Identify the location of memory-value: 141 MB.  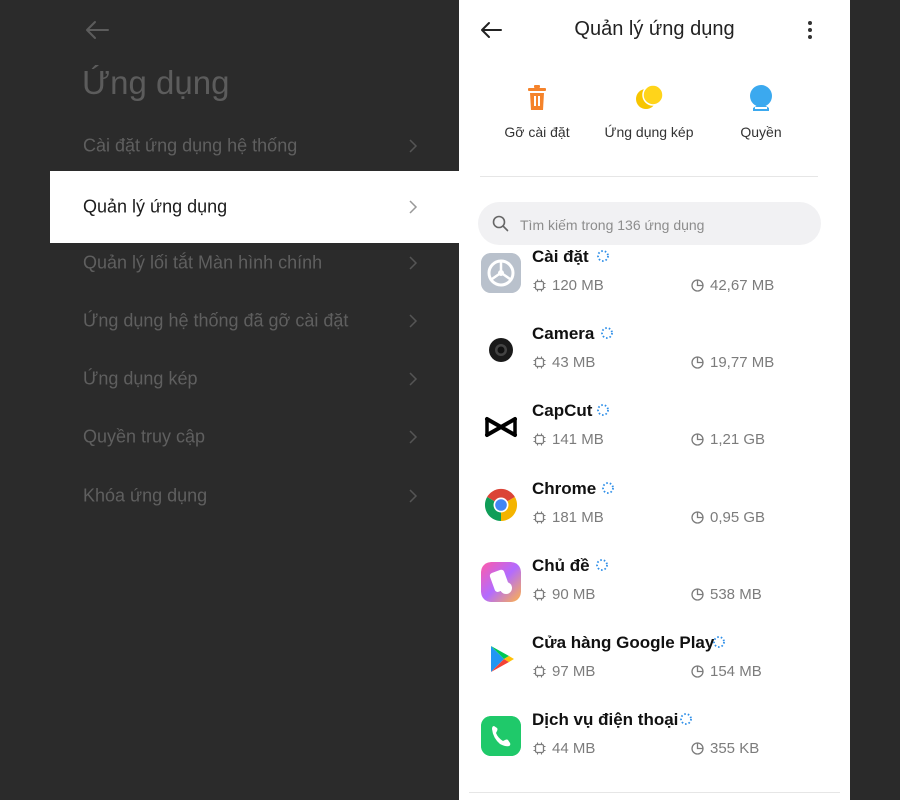
(578, 439).